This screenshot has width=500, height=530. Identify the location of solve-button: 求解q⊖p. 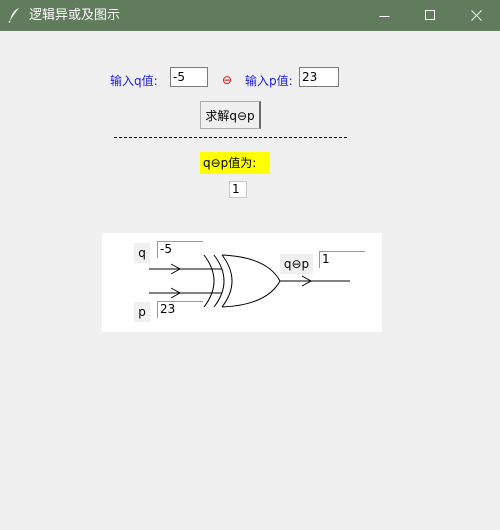
(230, 115).